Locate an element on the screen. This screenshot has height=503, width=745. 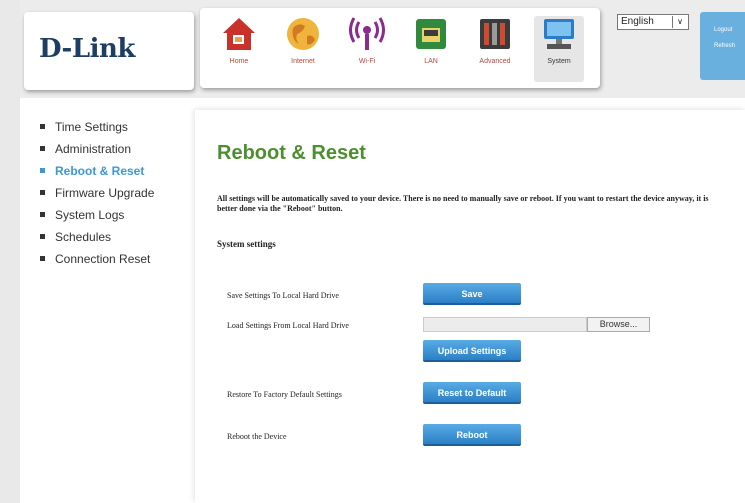
factory-reset-label: Restore To Factory Default Settings is located at coordinates (284, 394).